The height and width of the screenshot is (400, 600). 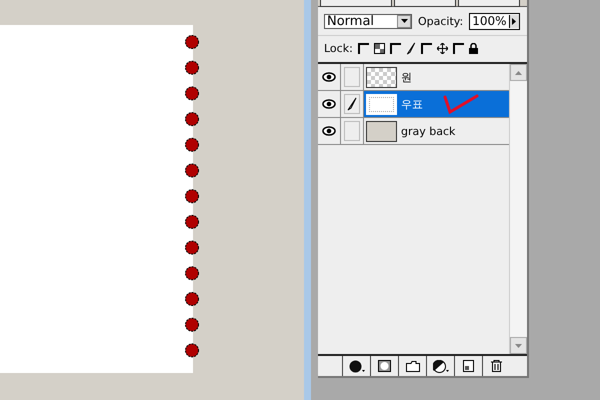 I want to click on blend-mode-dropdown: Normal, so click(x=368, y=21).